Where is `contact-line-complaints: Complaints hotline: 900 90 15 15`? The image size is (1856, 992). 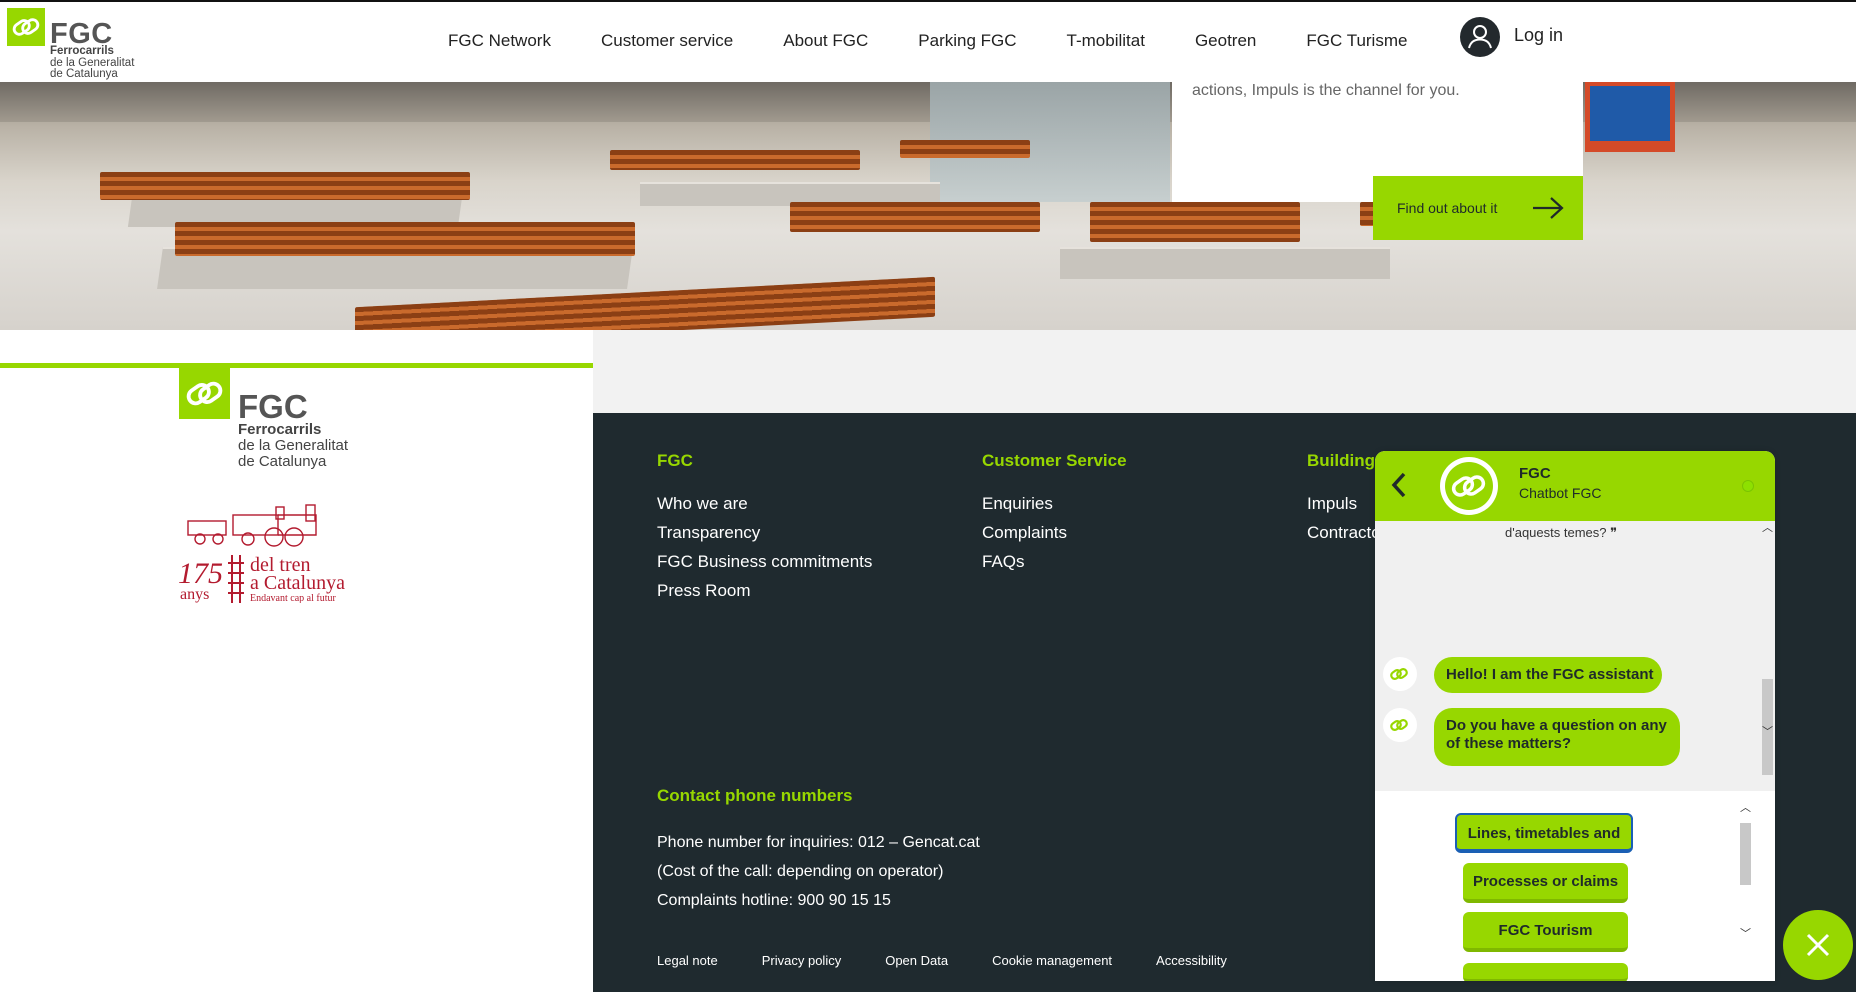
contact-line-complaints: Complaints hotline: 900 90 15 15 is located at coordinates (774, 900).